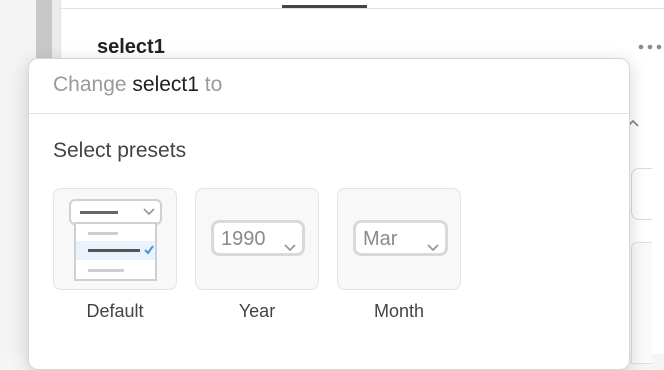 The width and height of the screenshot is (664, 370). Describe the element at coordinates (120, 150) in the screenshot. I see `section-title: Select presets` at that location.